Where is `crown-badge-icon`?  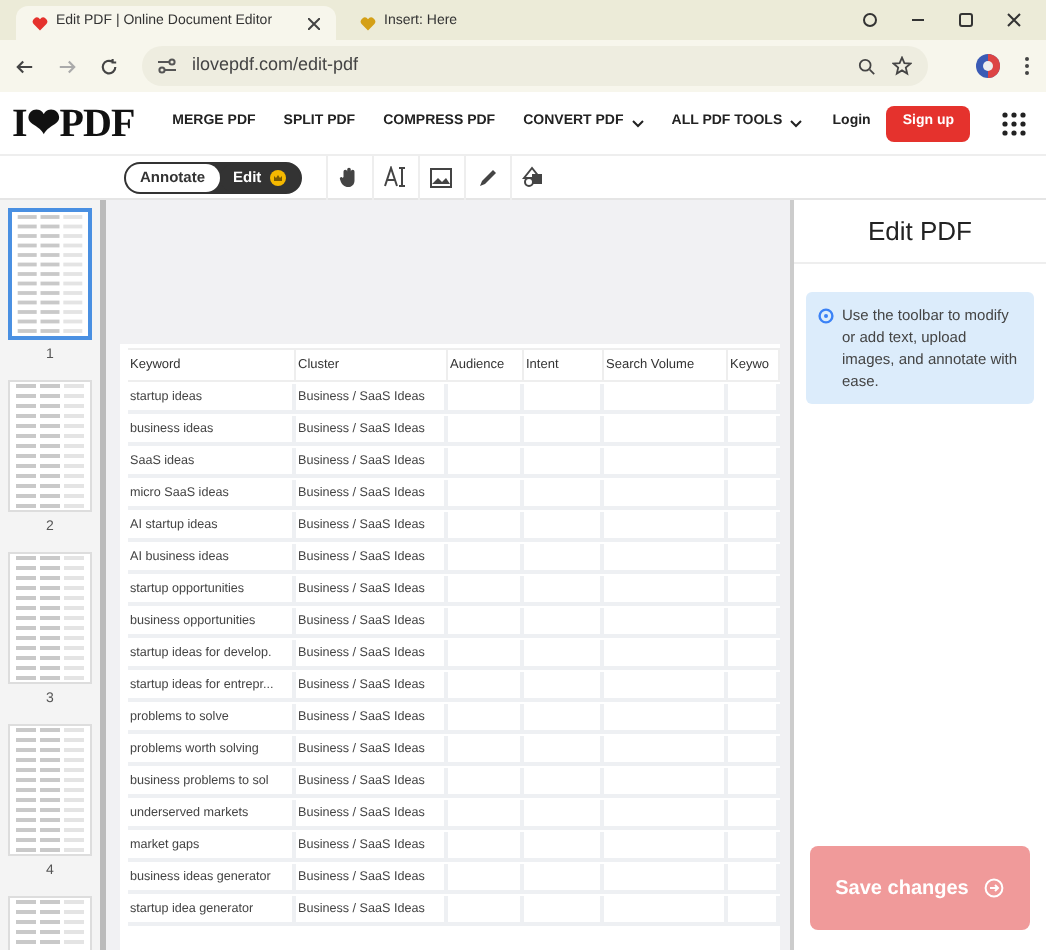 crown-badge-icon is located at coordinates (277, 177).